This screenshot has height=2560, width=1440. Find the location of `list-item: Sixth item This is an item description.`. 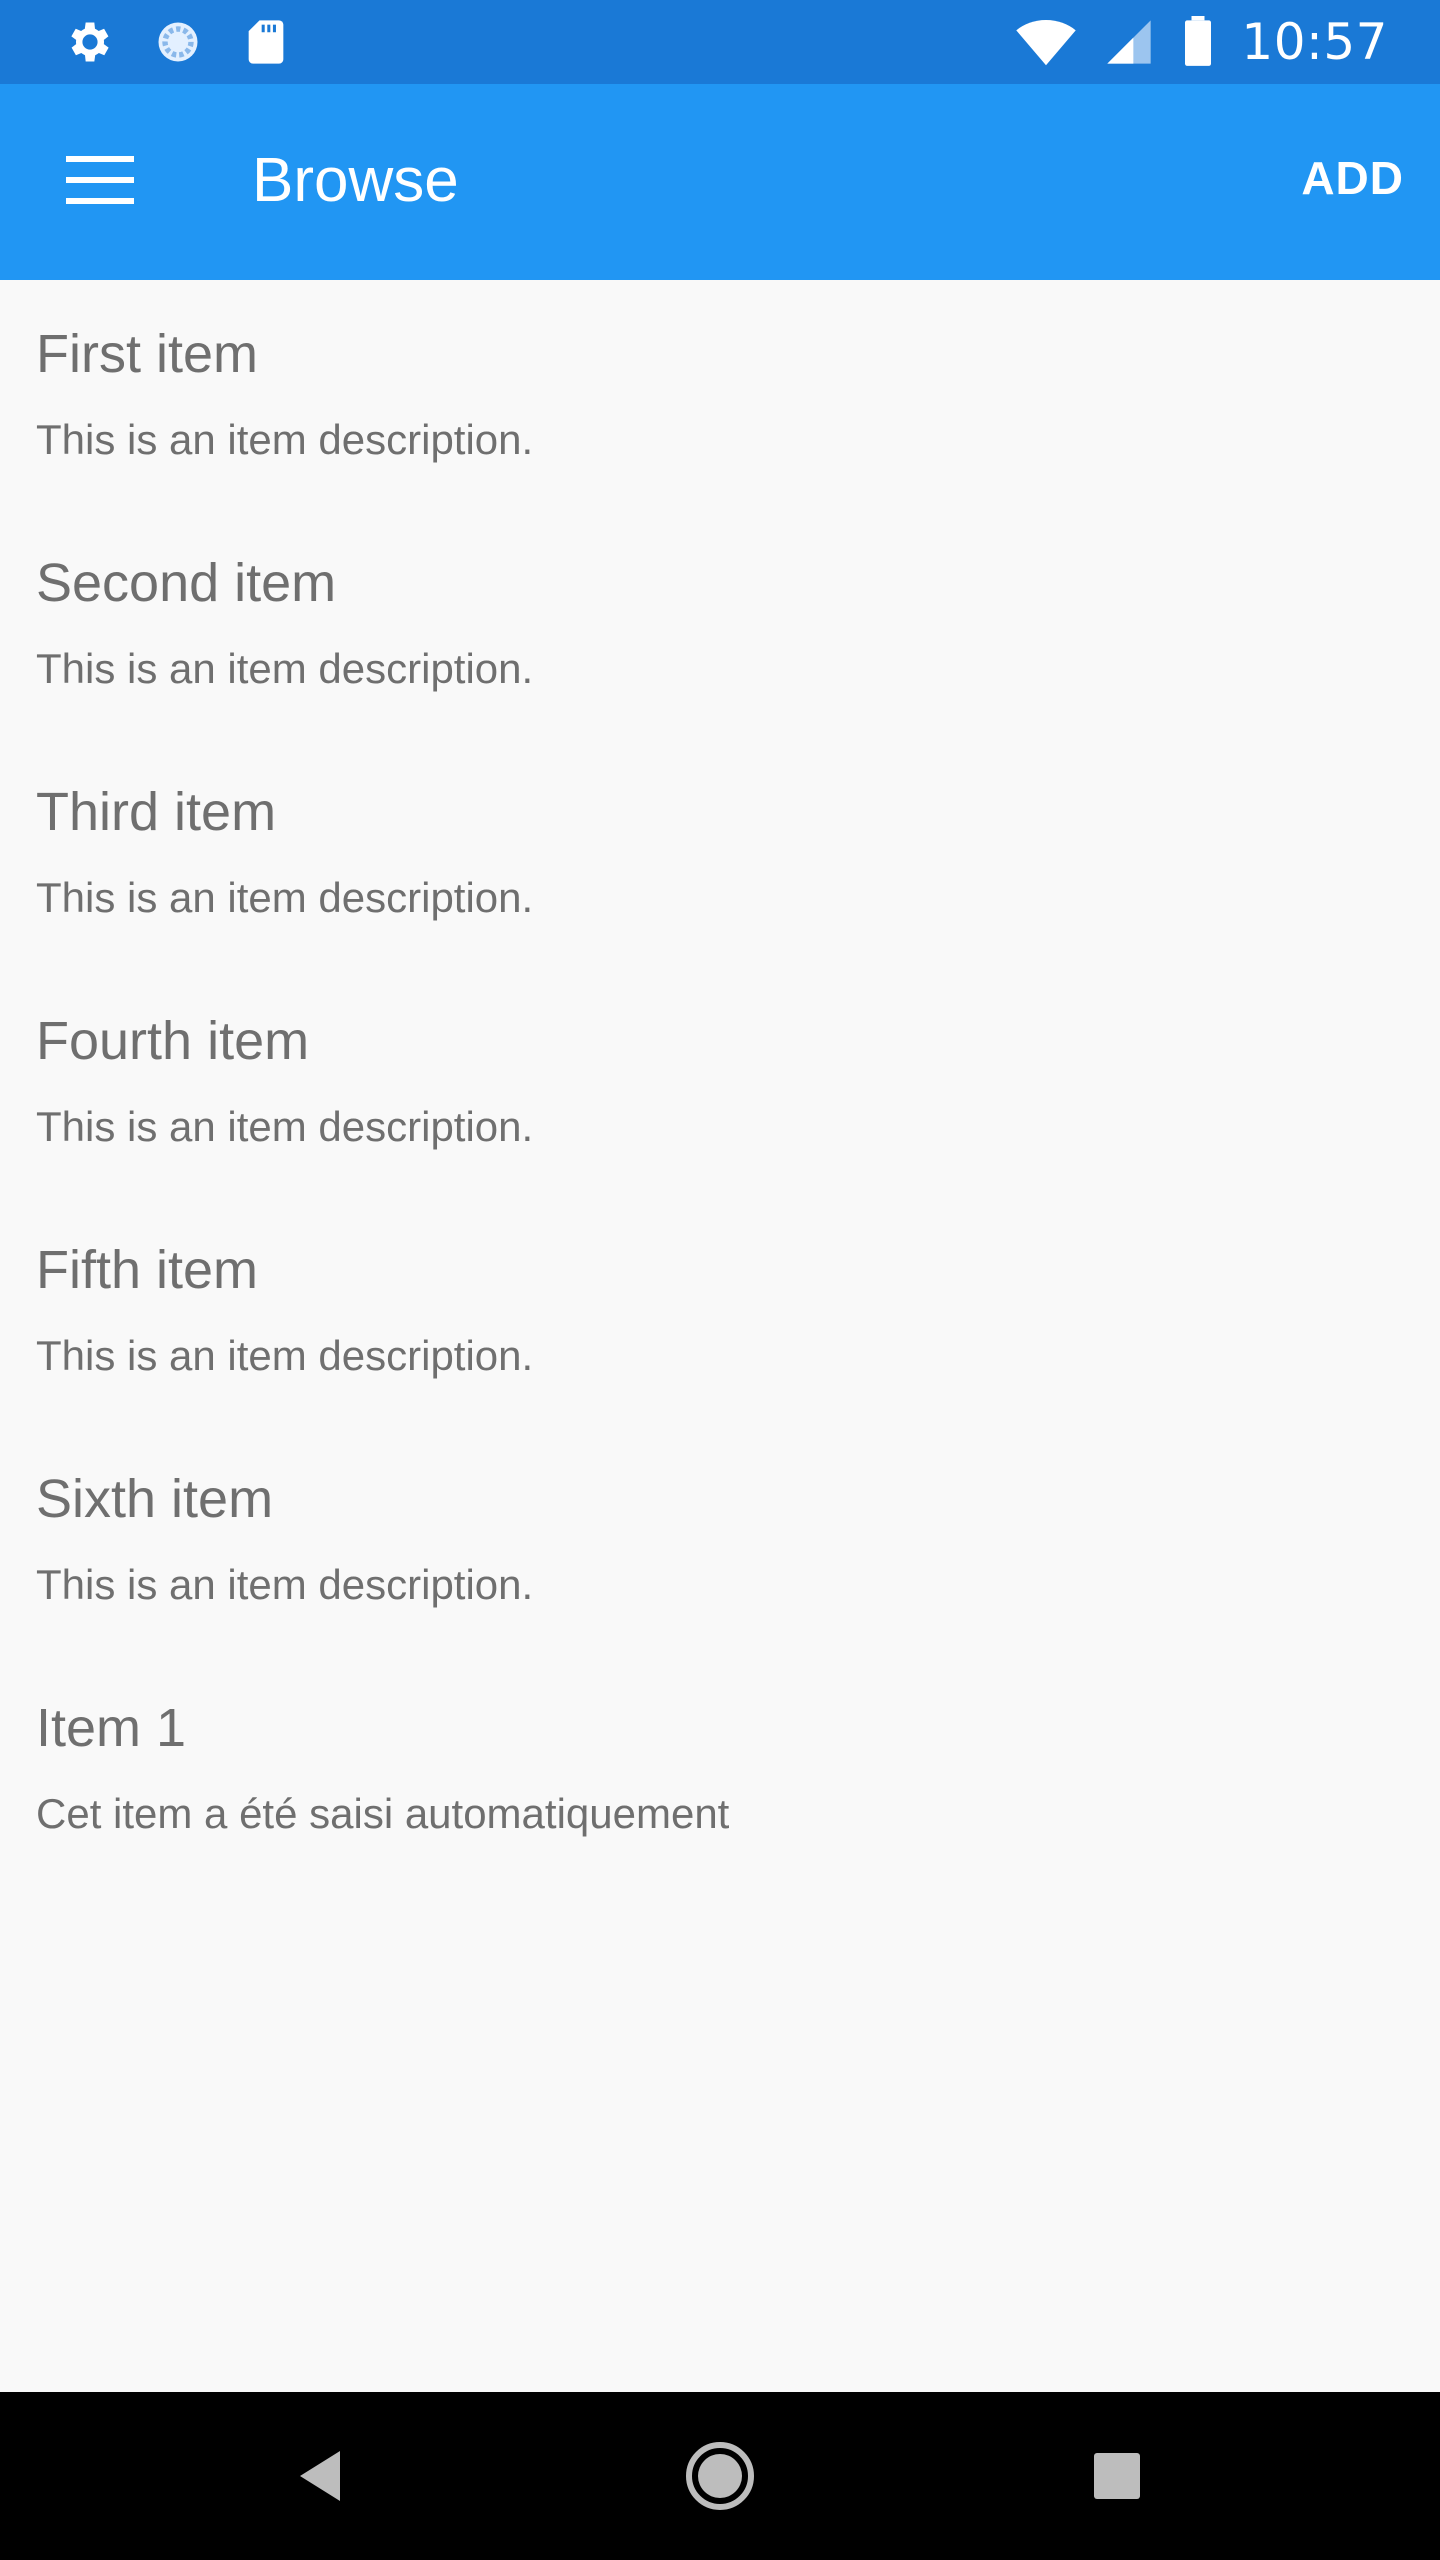

list-item: Sixth item This is an item description. is located at coordinates (720, 1539).